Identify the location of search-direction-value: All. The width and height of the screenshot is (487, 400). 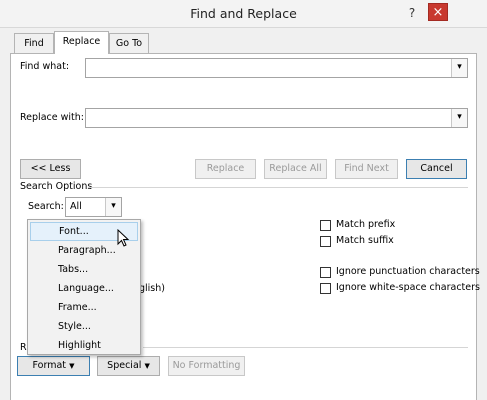
(76, 206).